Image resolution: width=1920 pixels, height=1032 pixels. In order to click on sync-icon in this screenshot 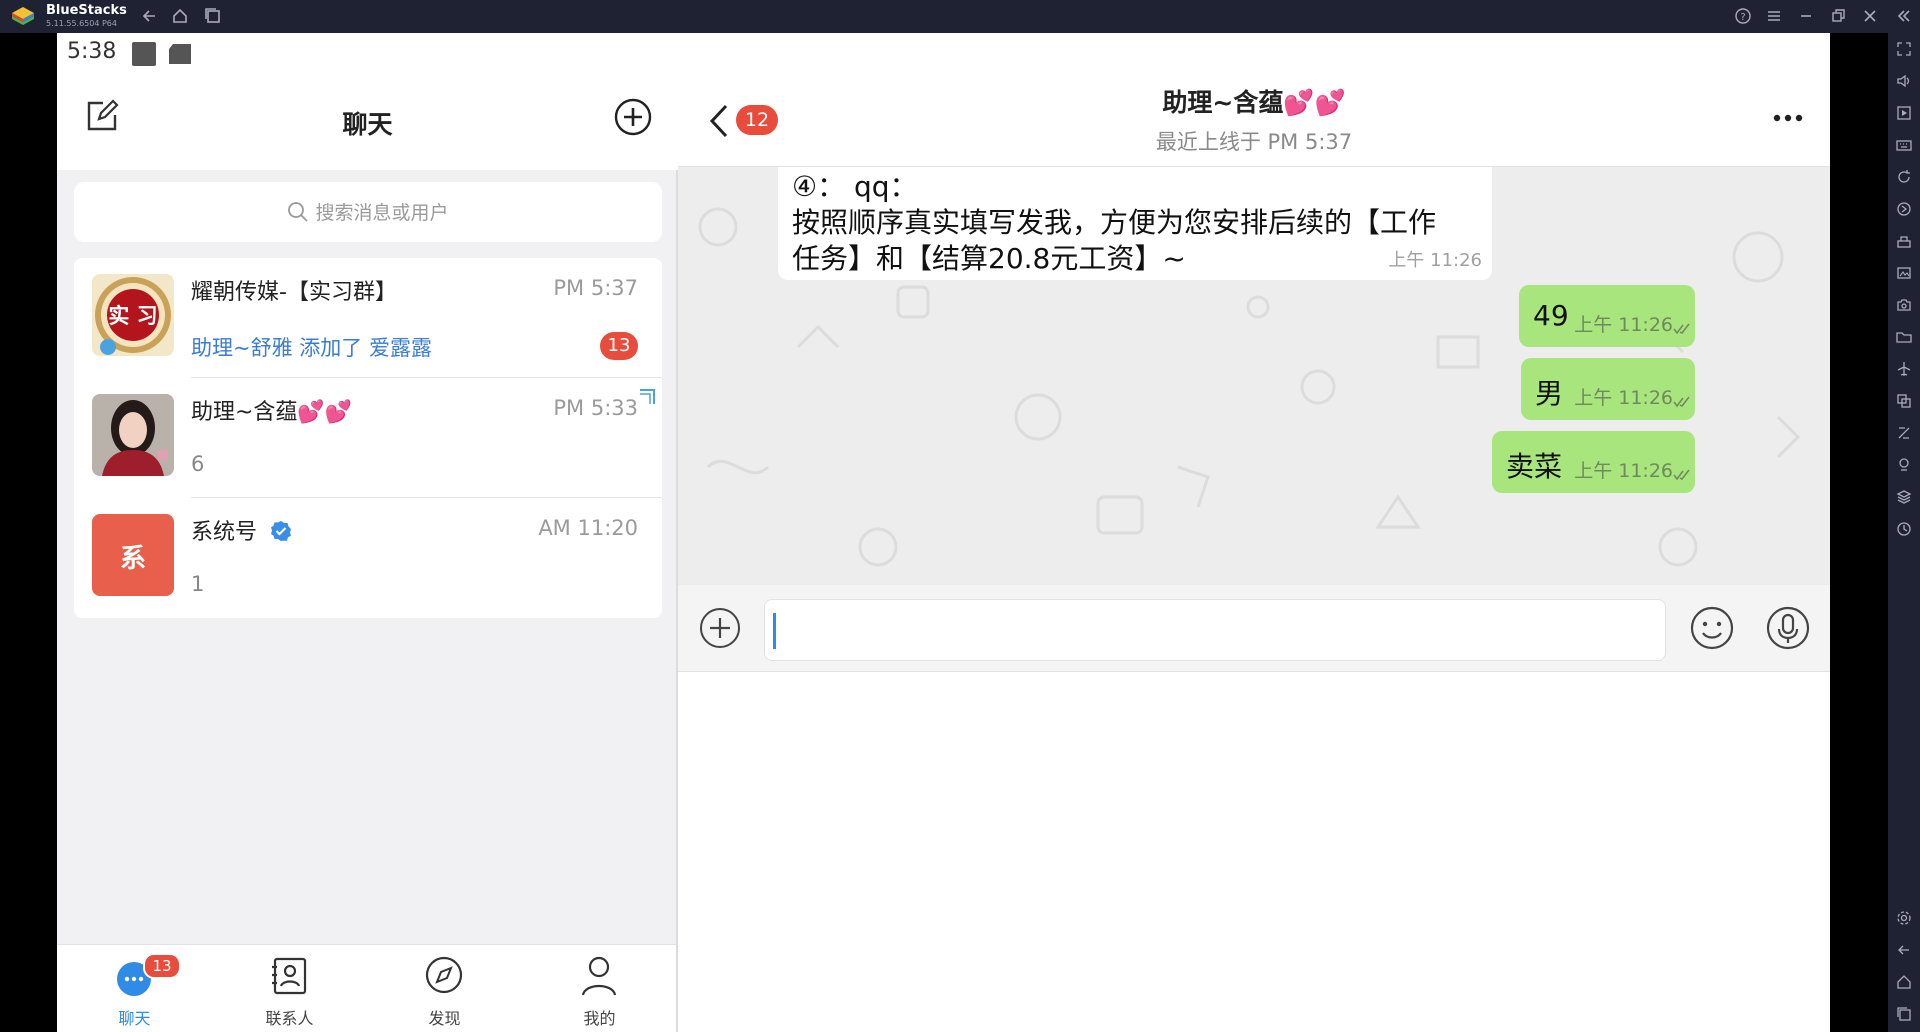, I will do `click(1904, 209)`.